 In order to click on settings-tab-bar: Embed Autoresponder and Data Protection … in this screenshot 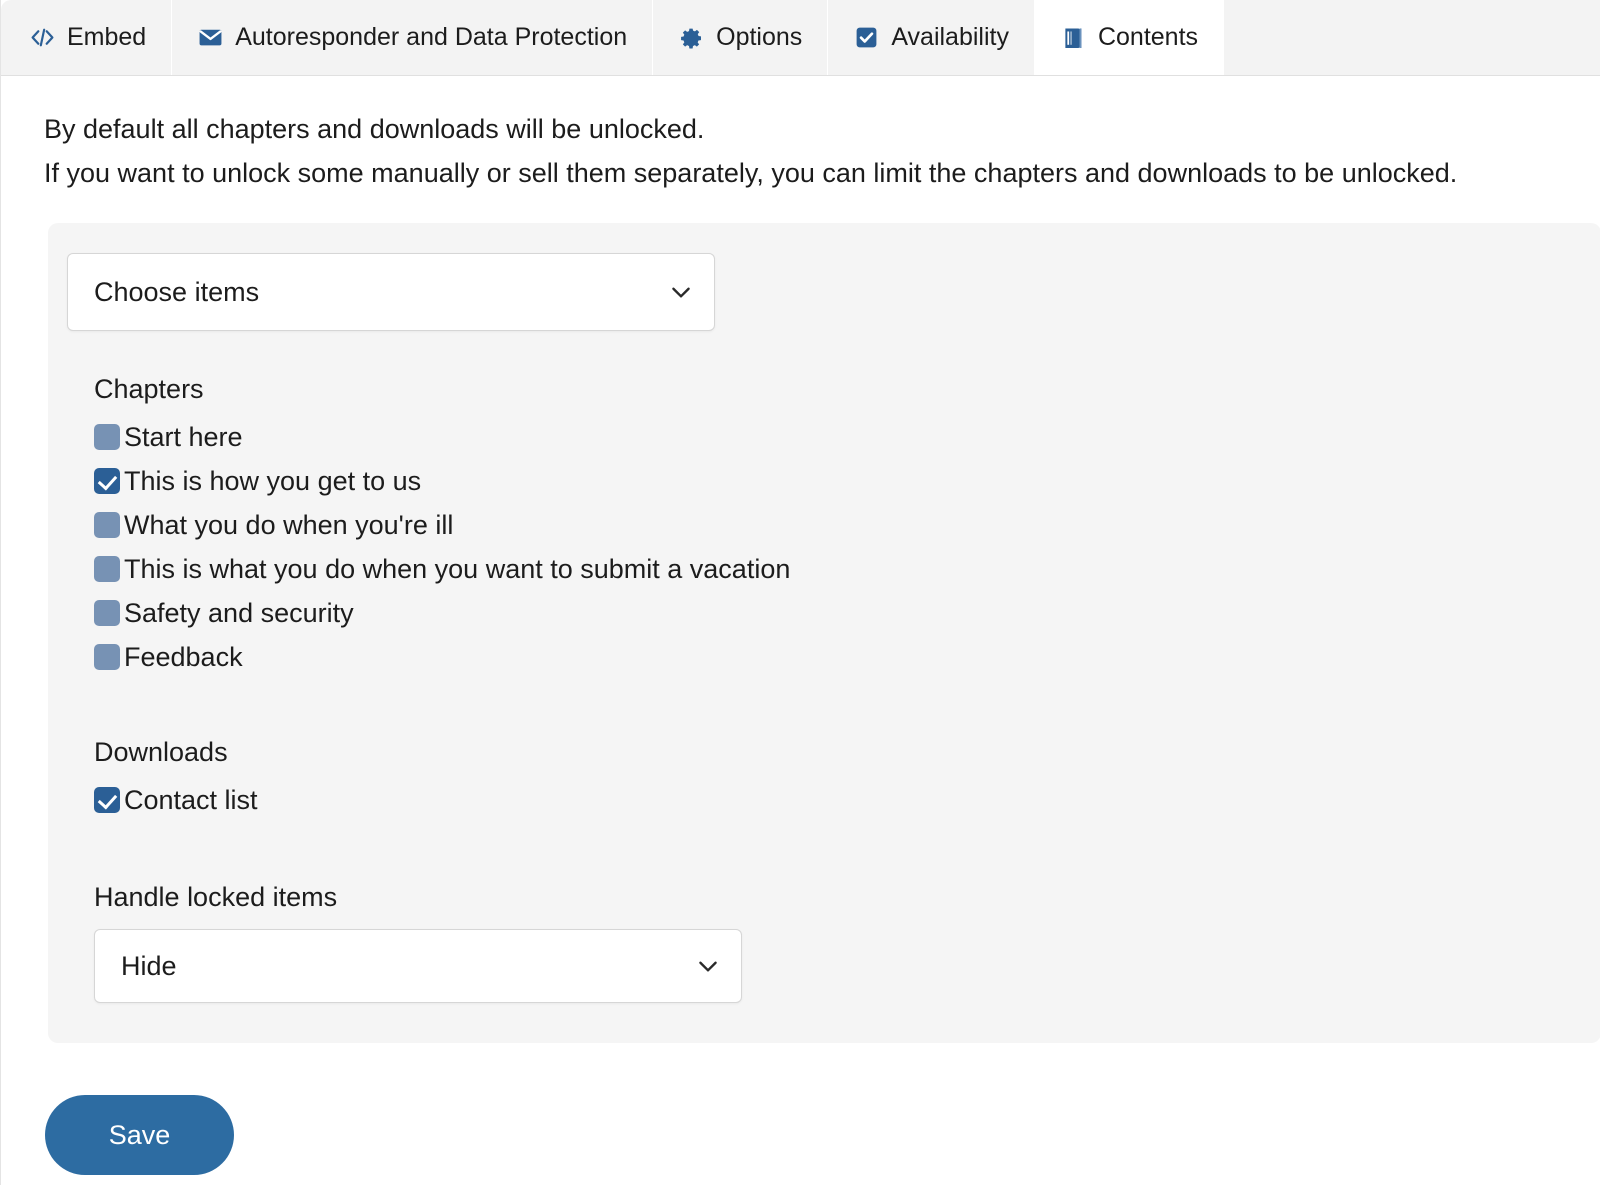, I will do `click(800, 38)`.